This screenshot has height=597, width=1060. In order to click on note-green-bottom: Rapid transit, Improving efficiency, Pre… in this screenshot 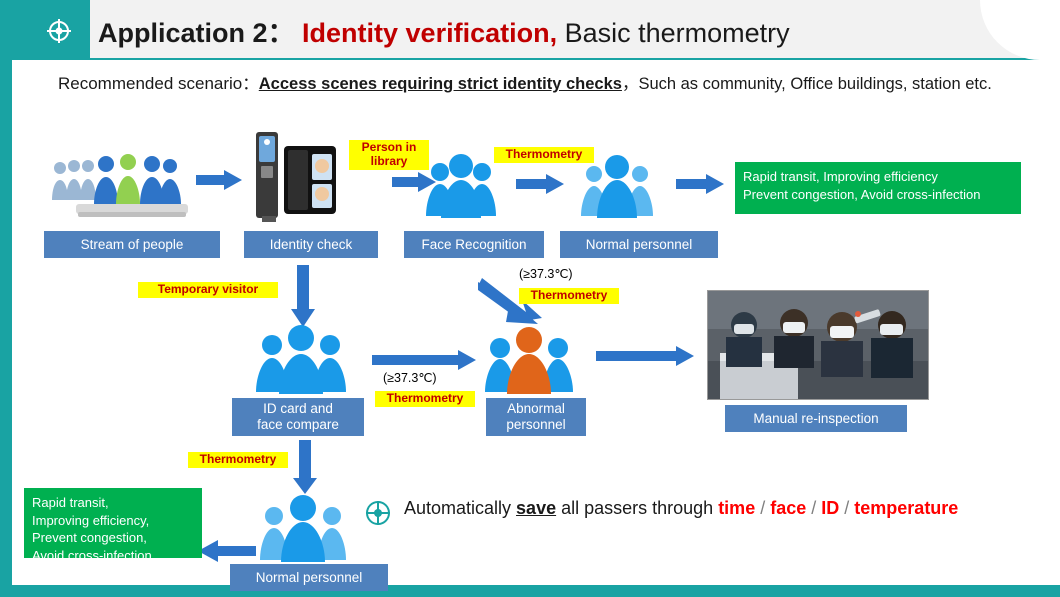, I will do `click(113, 525)`.